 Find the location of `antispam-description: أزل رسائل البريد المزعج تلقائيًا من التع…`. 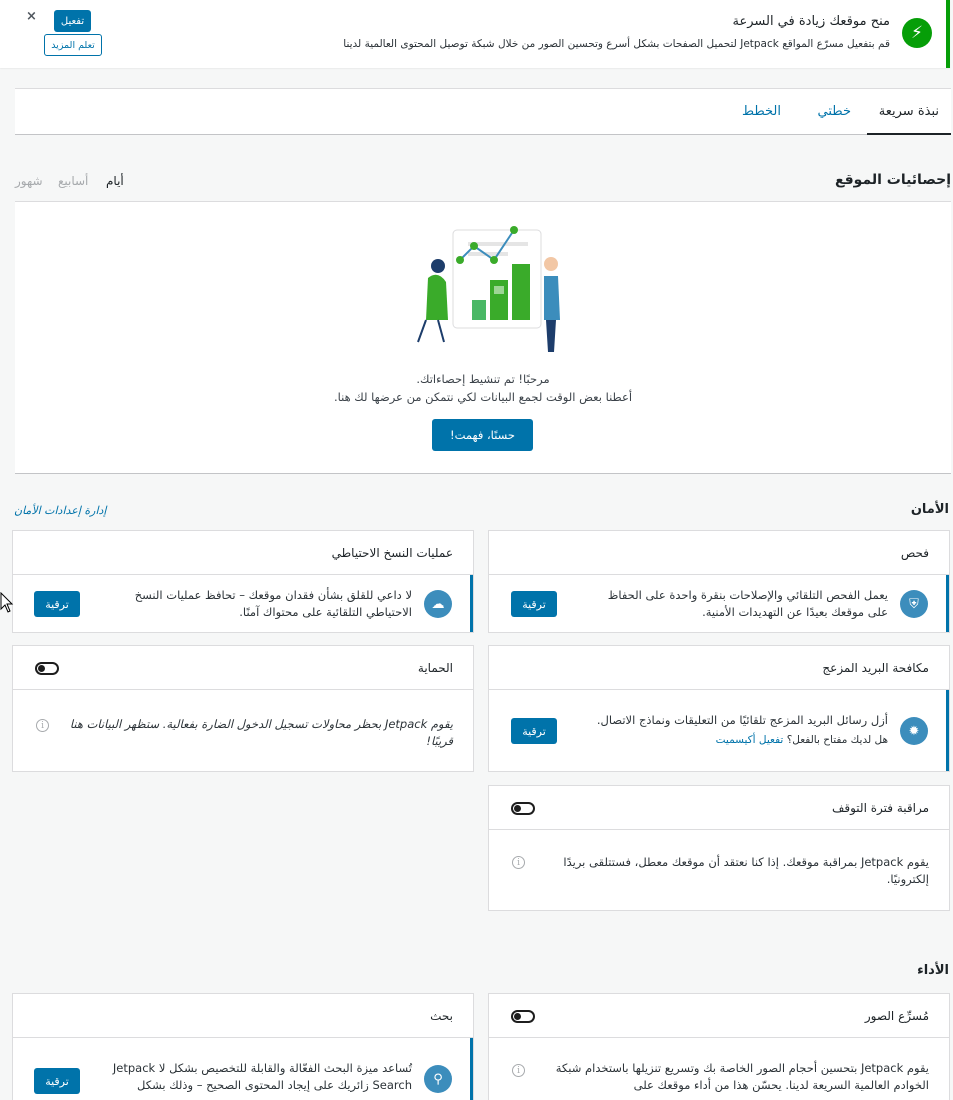

antispam-description: أزل رسائل البريد المزعج تلقائيًا من التع… is located at coordinates (742, 720).